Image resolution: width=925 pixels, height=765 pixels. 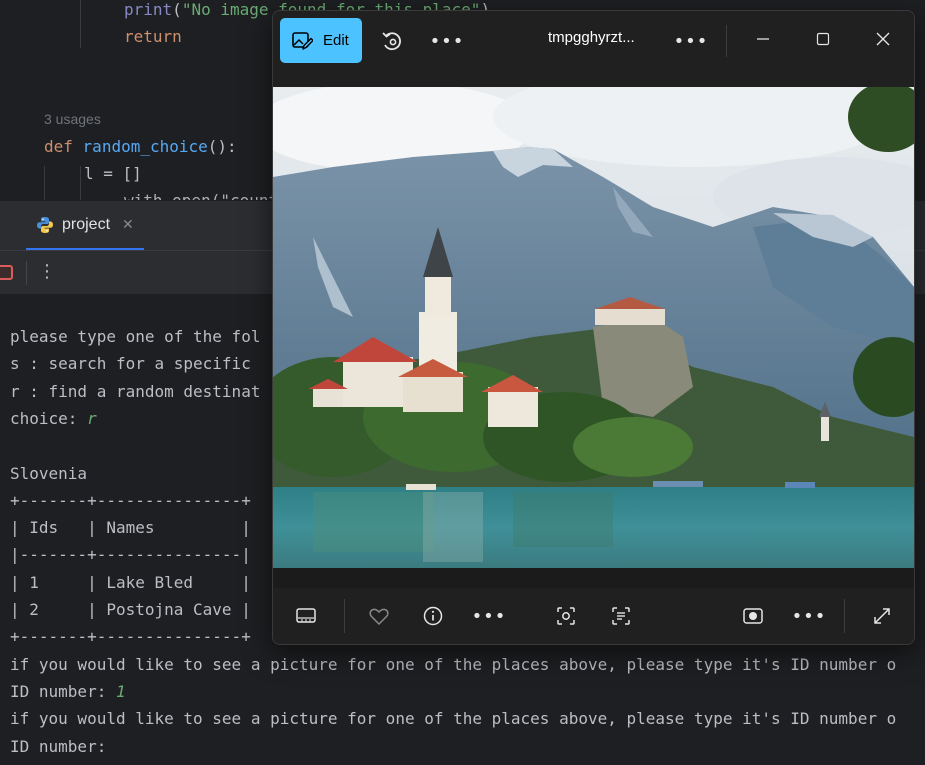 I want to click on text-scan-icon, so click(x=621, y=616).